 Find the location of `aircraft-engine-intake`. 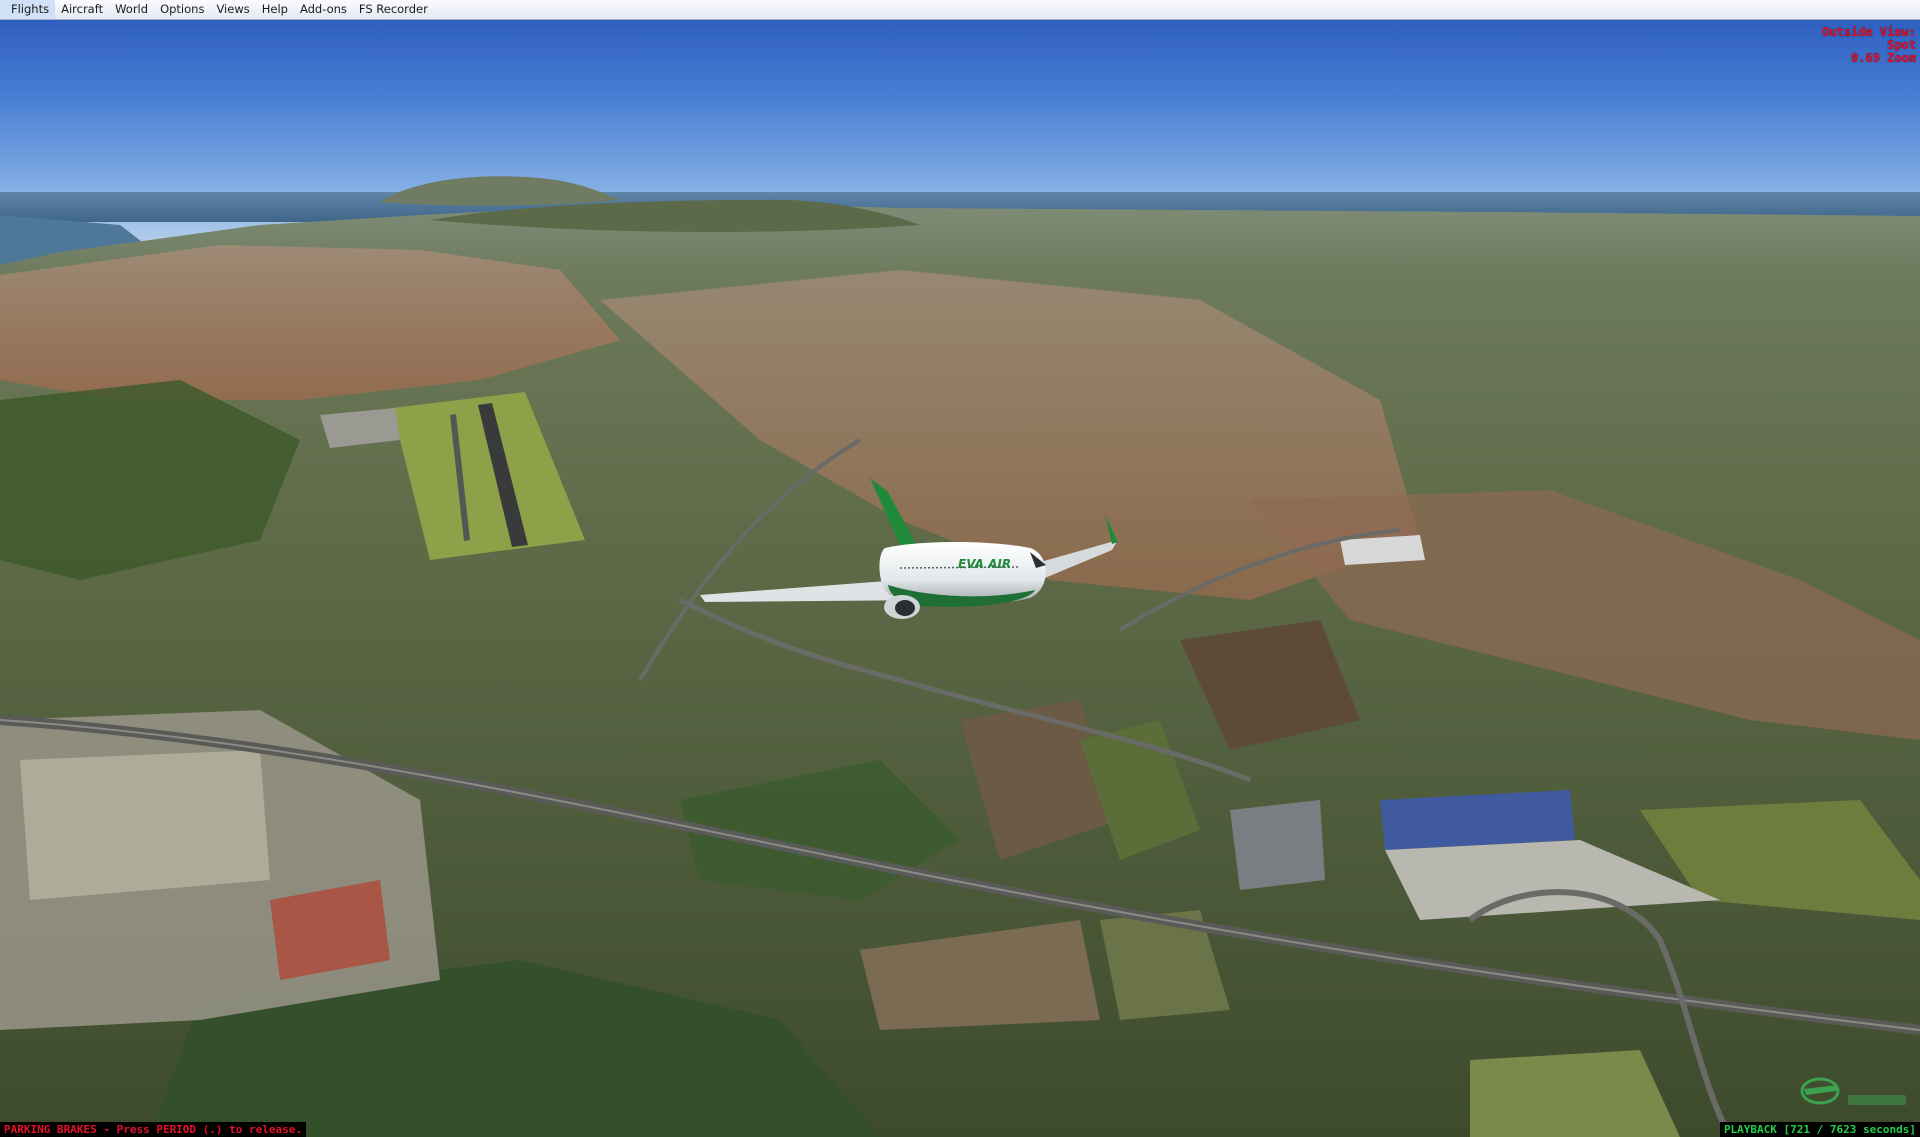

aircraft-engine-intake is located at coordinates (905, 608).